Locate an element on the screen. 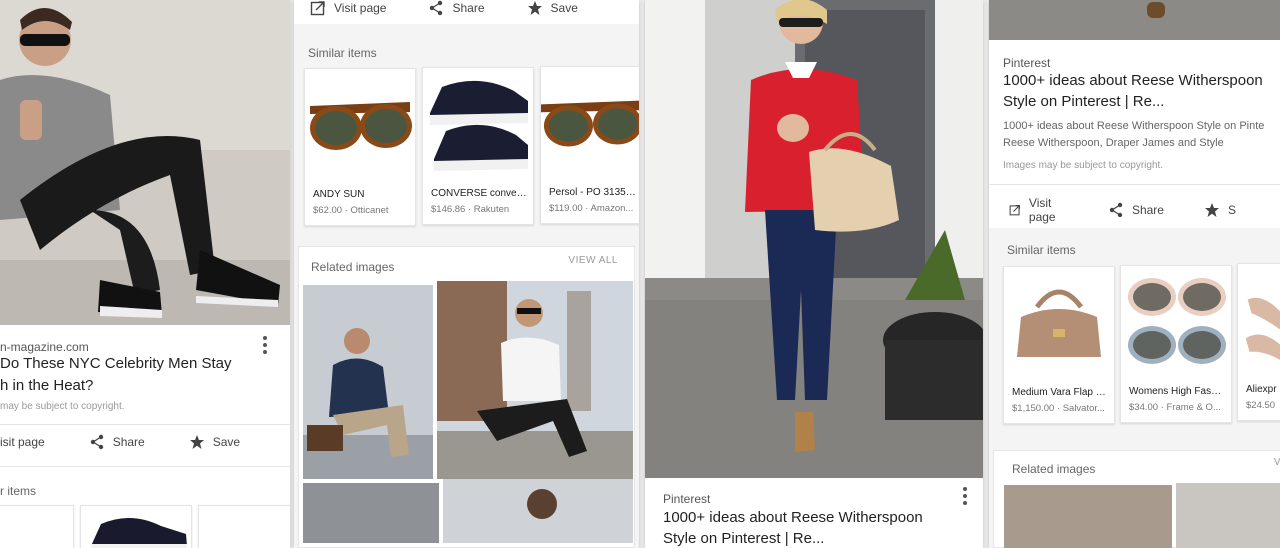 The height and width of the screenshot is (548, 1280). man-in-white-tee-image is located at coordinates (535, 380).